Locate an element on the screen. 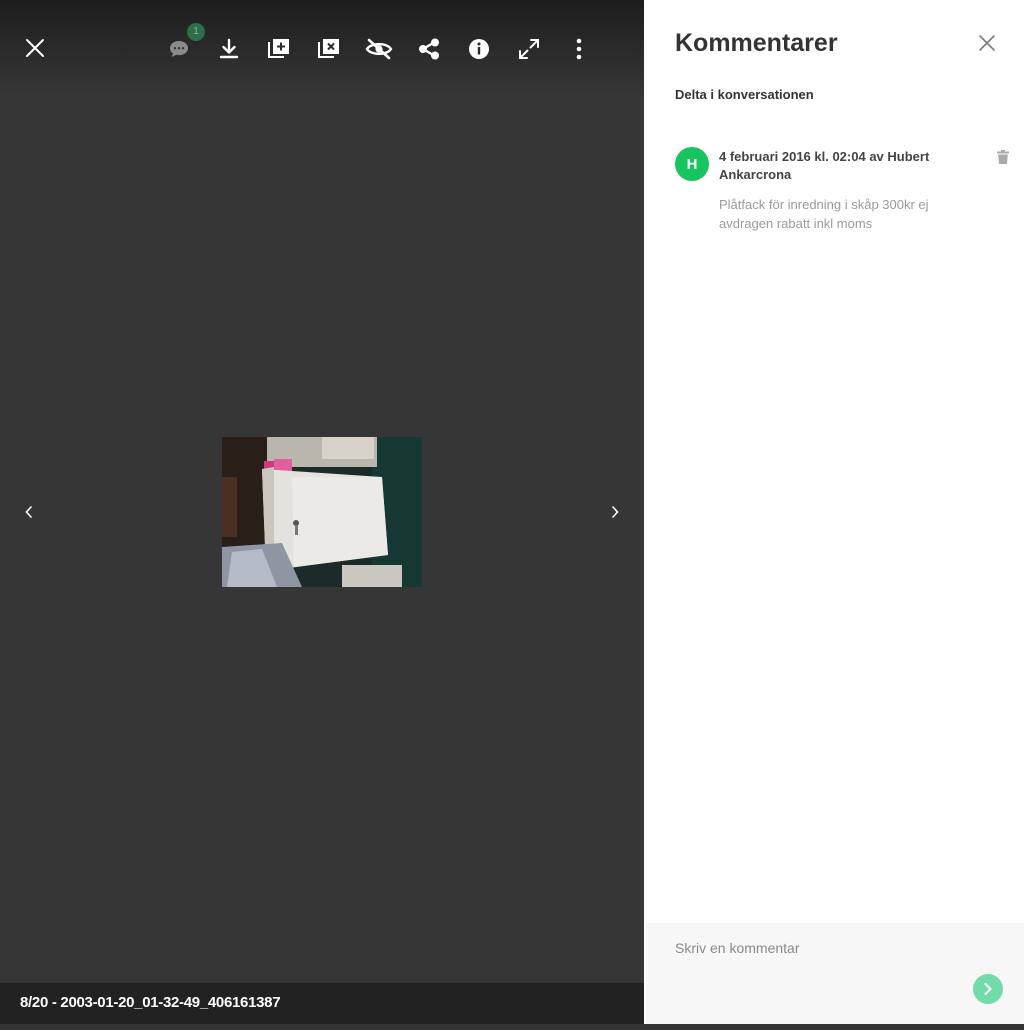 Image resolution: width=1024 pixels, height=1030 pixels. close-viewer-button is located at coordinates (35, 48).